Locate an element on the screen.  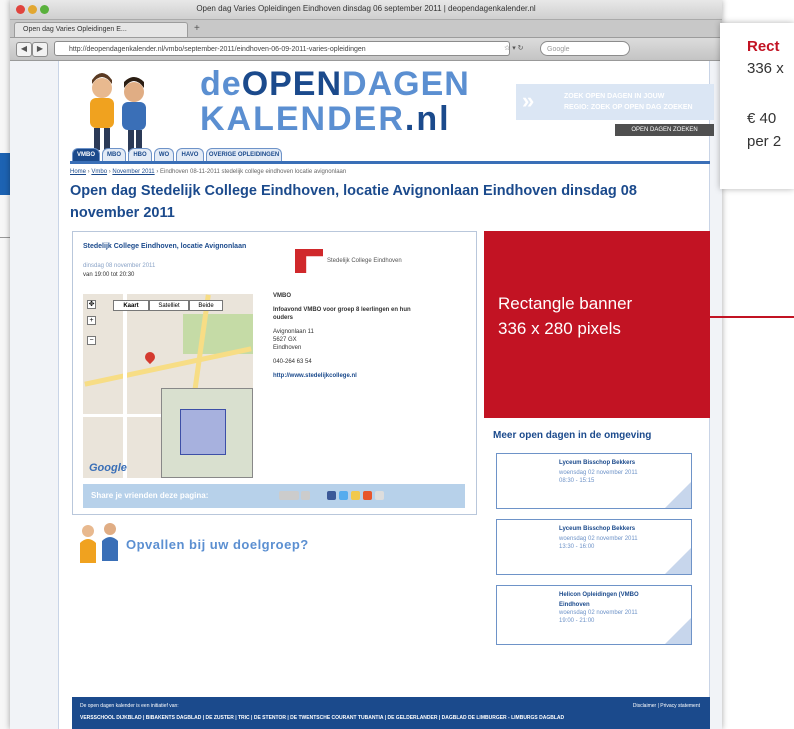
footer-links: Disclaimer | Privacy statement is located at coordinates (666, 706).